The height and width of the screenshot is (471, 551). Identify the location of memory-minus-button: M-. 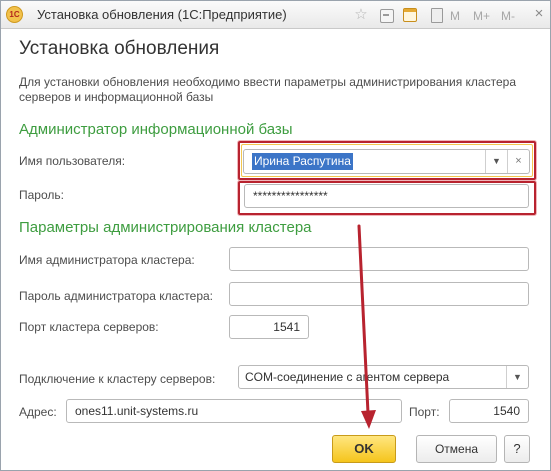
(508, 16).